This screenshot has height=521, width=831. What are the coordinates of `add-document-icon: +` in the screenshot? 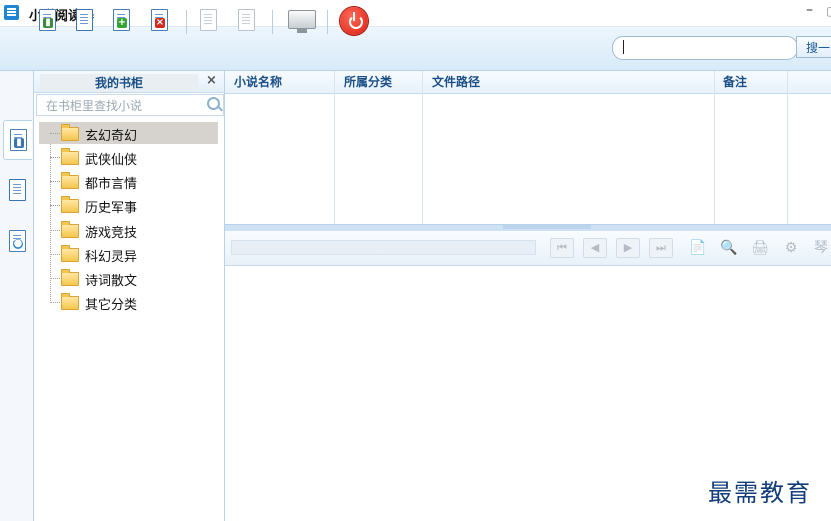 It's located at (121, 20).